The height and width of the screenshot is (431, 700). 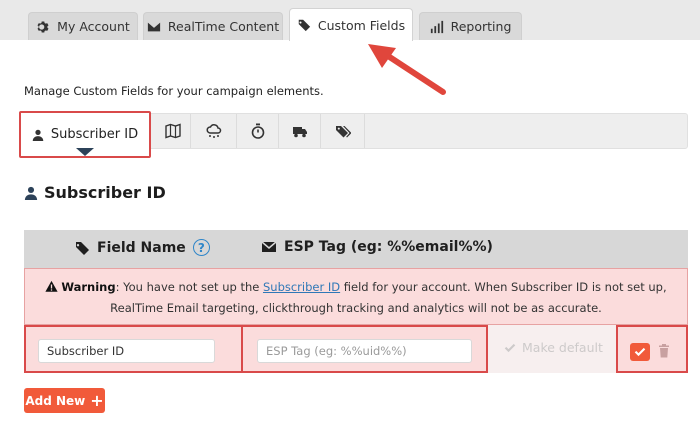 I want to click on weather-icon, so click(x=213, y=131).